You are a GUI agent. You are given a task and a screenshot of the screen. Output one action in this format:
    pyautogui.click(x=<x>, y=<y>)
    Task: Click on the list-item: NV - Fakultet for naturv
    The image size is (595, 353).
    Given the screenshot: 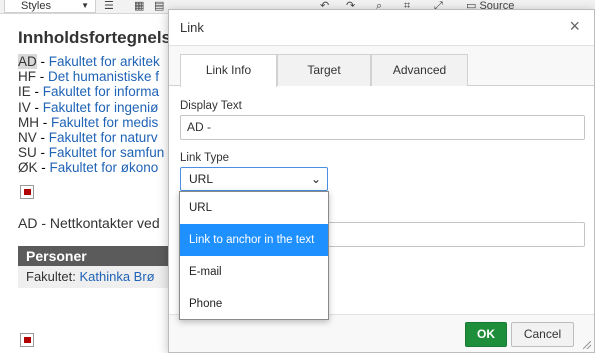 What is the action you would take?
    pyautogui.click(x=91, y=137)
    